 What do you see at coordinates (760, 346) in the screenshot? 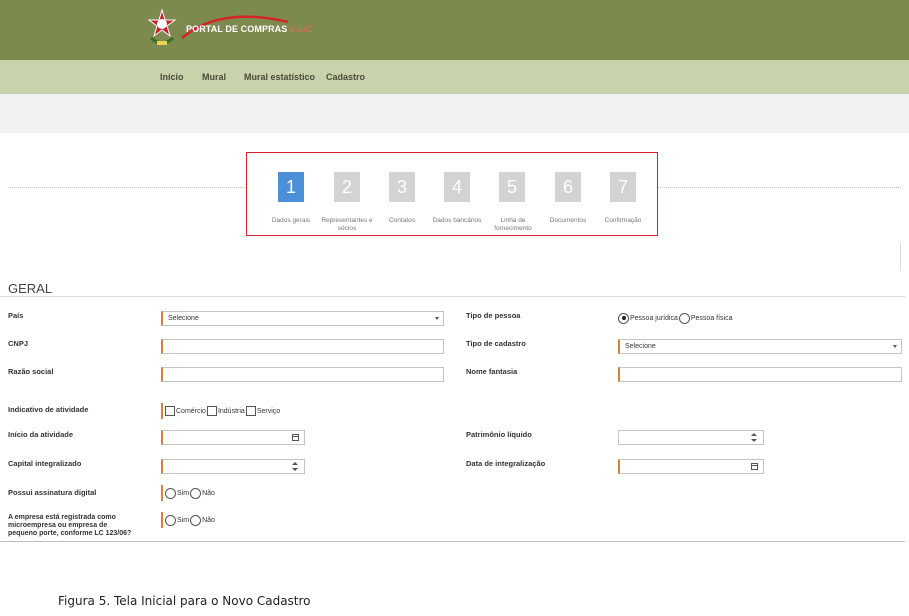
I see `tipo-cadastro-select: Selecione` at bounding box center [760, 346].